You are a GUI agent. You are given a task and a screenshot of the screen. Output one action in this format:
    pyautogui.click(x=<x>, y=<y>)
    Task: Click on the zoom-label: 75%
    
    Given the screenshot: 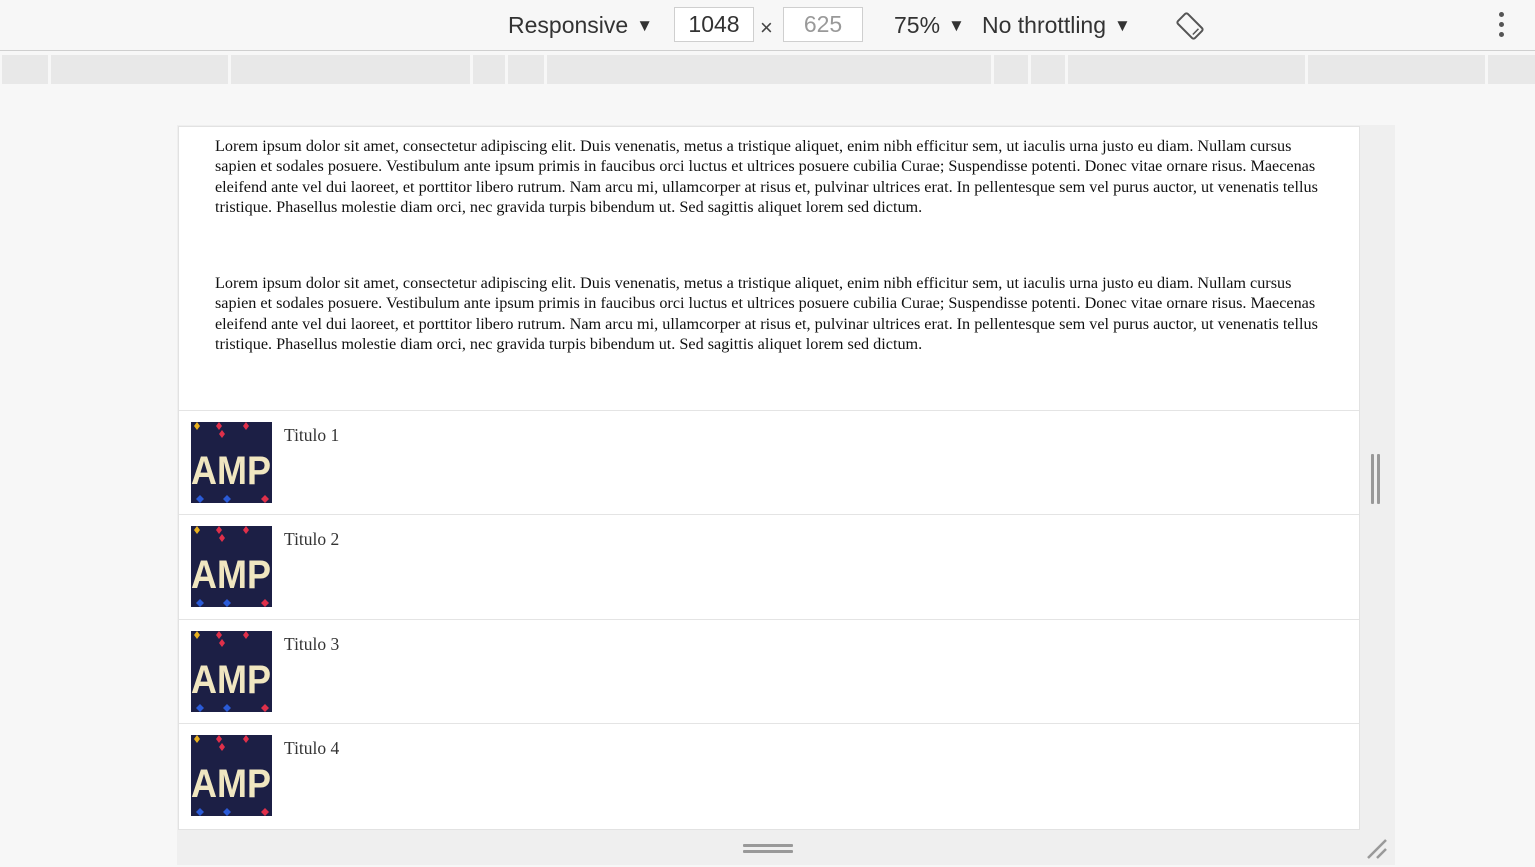 What is the action you would take?
    pyautogui.click(x=917, y=25)
    